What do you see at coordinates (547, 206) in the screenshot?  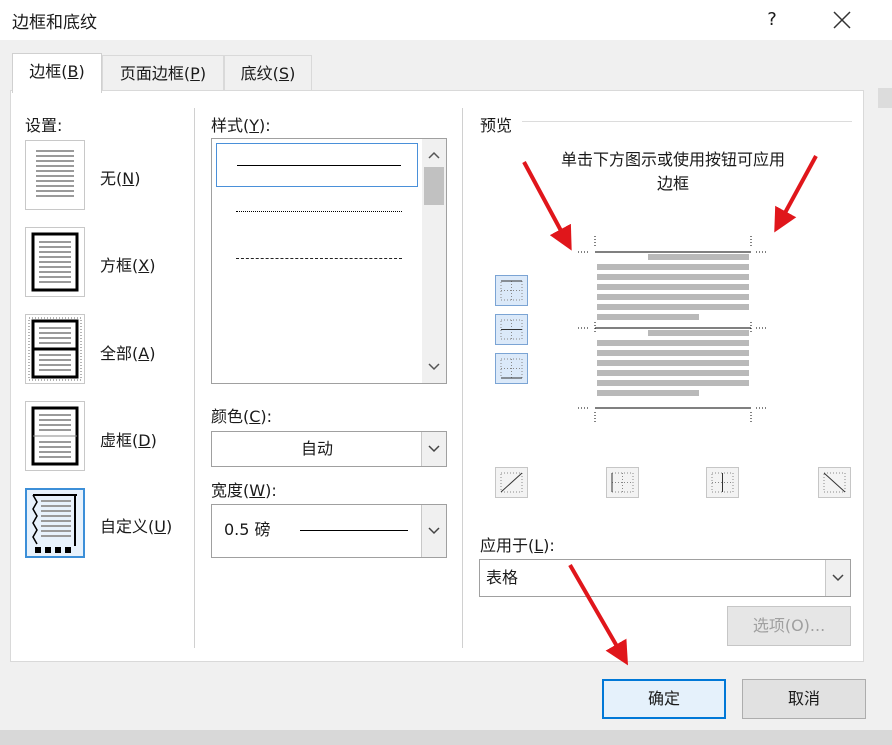 I see `annotation-arrow-left` at bounding box center [547, 206].